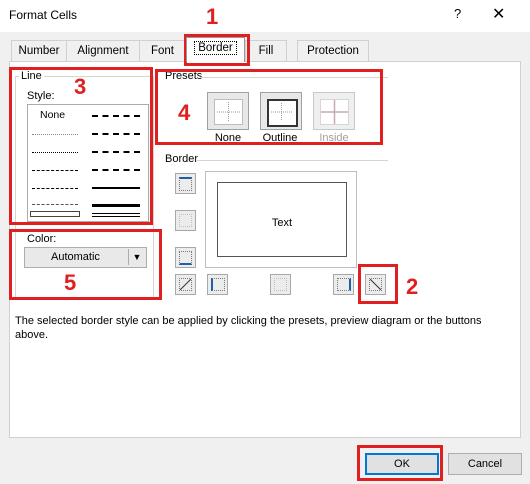 This screenshot has width=530, height=484. I want to click on preview-text: Text, so click(282, 223).